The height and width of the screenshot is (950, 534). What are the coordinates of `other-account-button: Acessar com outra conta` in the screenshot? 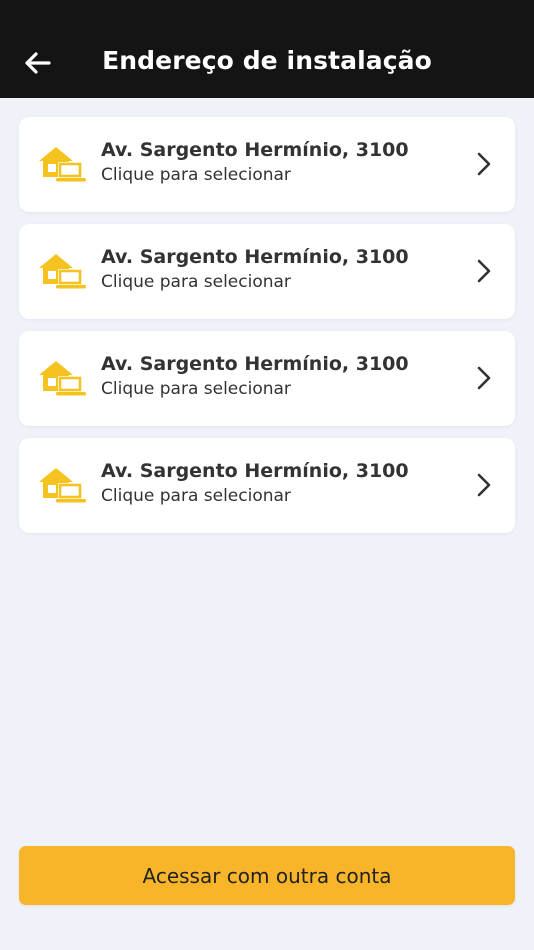 It's located at (267, 875).